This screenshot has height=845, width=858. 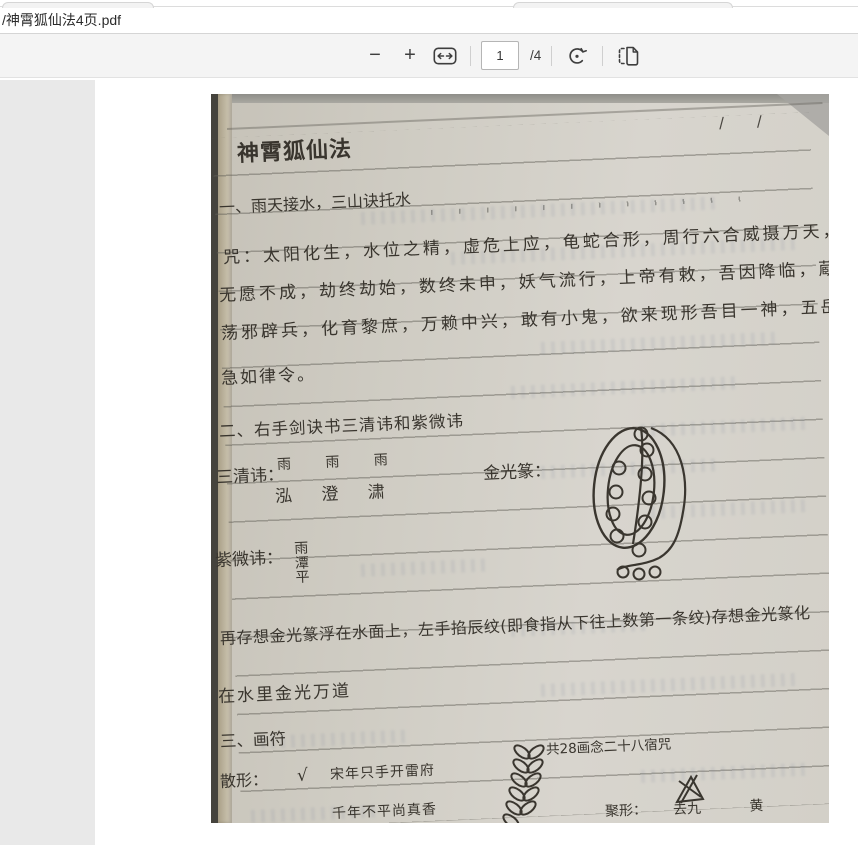 What do you see at coordinates (47, 462) in the screenshot?
I see `left-gutter` at bounding box center [47, 462].